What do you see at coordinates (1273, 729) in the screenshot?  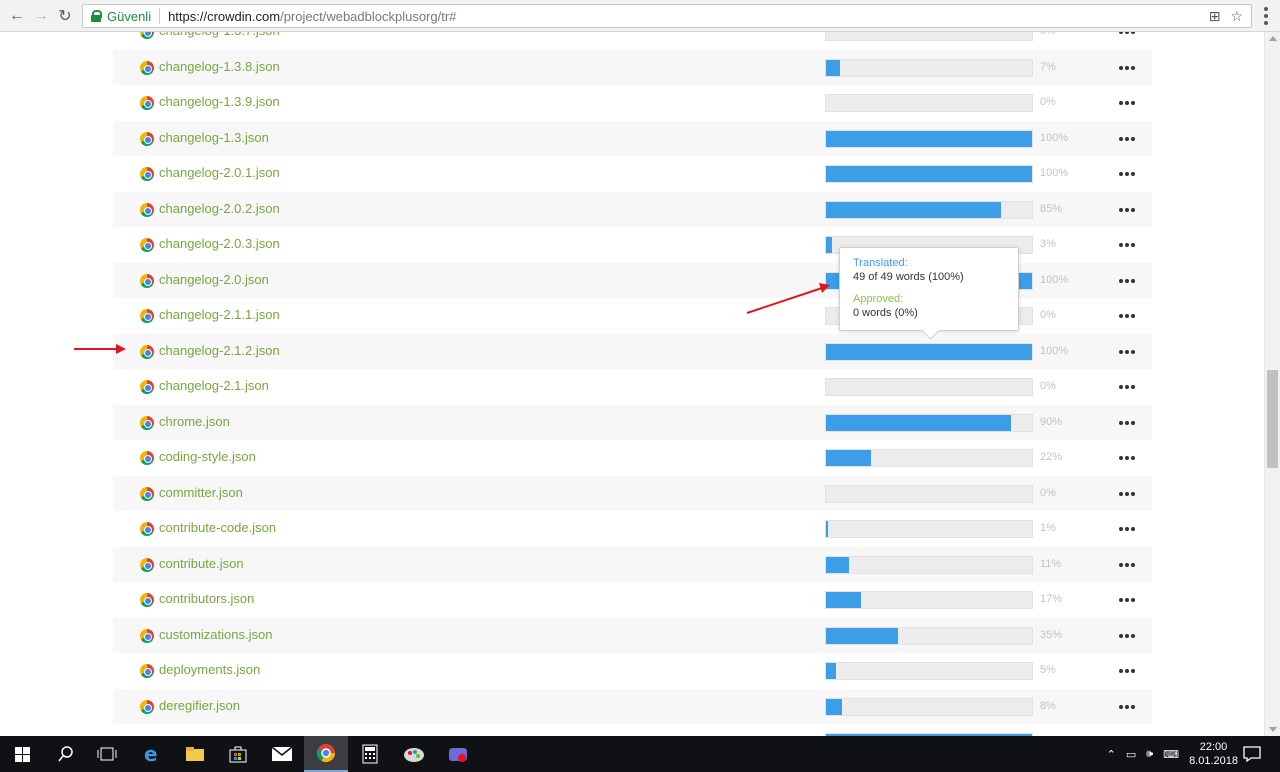 I see `scroll-down-icon` at bounding box center [1273, 729].